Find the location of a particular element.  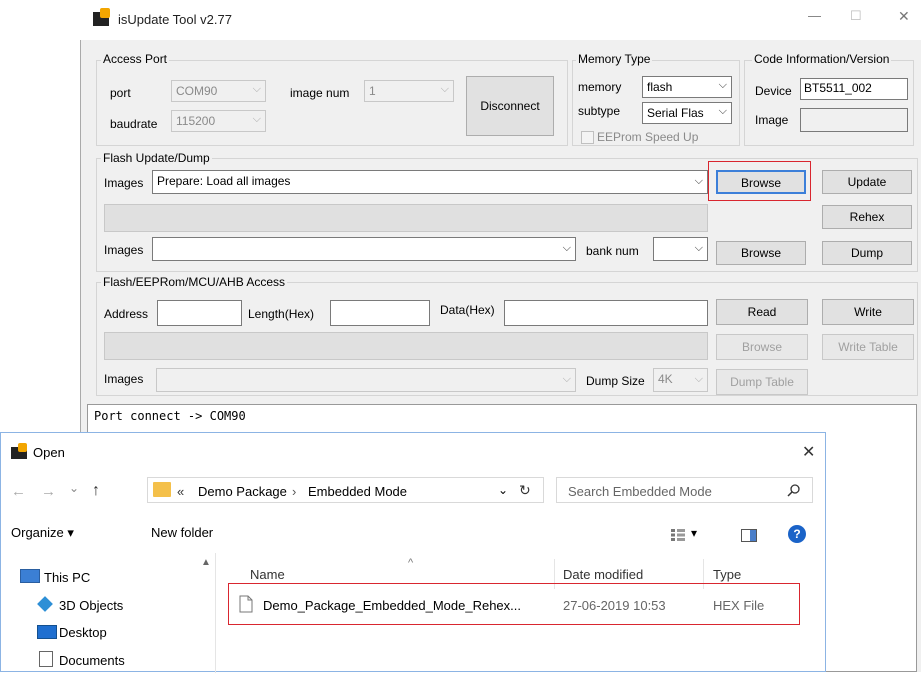

image-field is located at coordinates (854, 120).